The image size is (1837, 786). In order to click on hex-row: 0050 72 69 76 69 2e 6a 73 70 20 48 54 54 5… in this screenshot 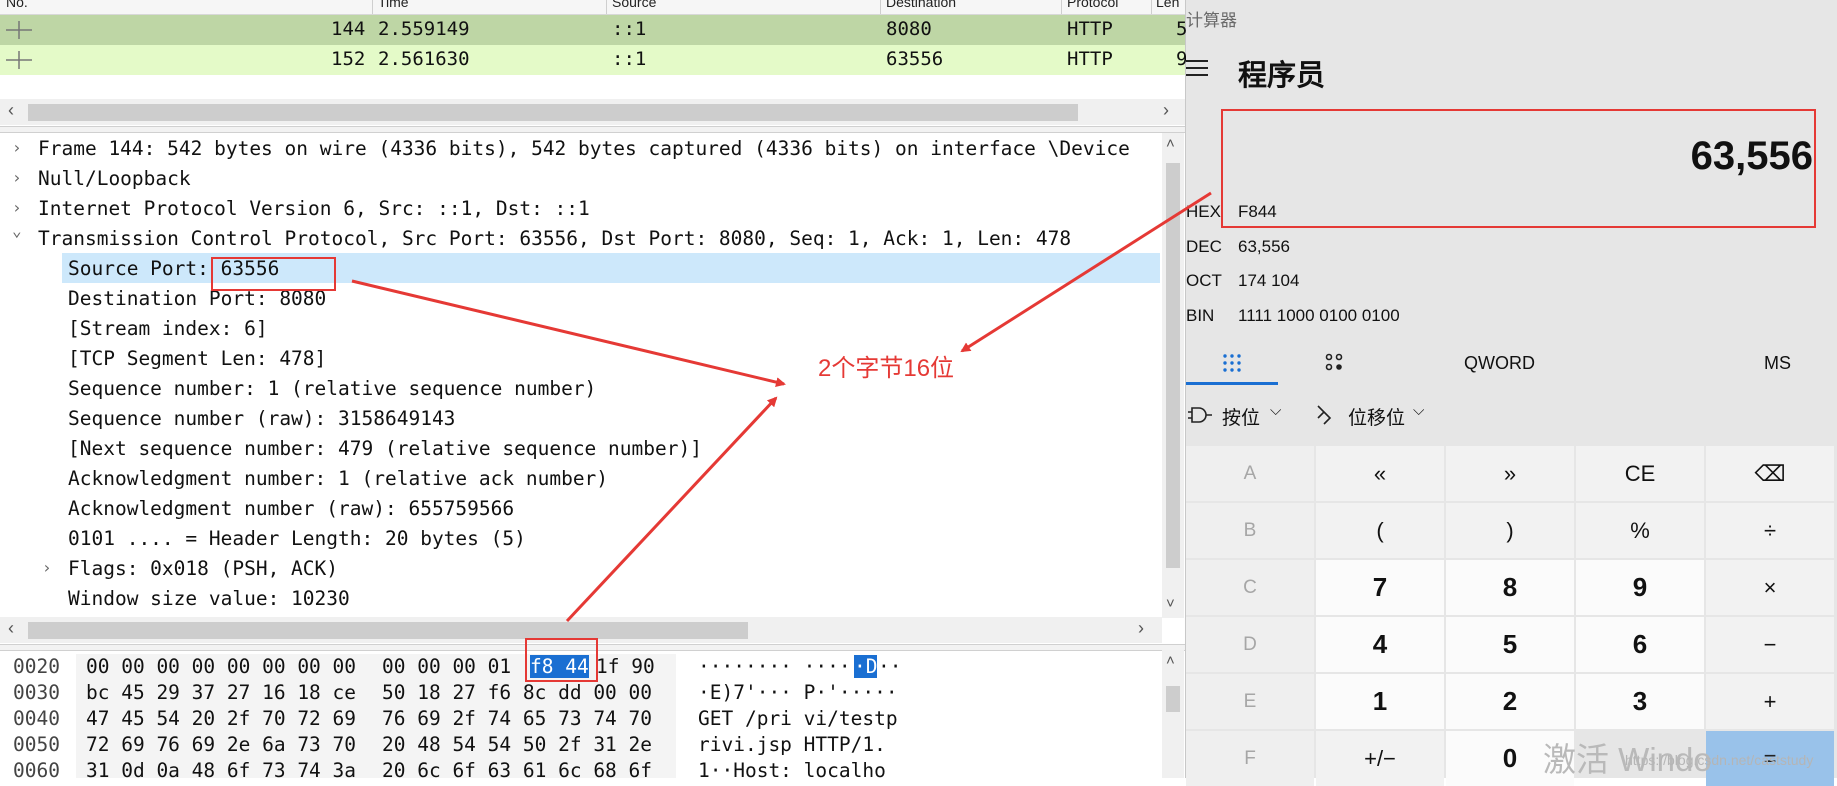, I will do `click(580, 745)`.